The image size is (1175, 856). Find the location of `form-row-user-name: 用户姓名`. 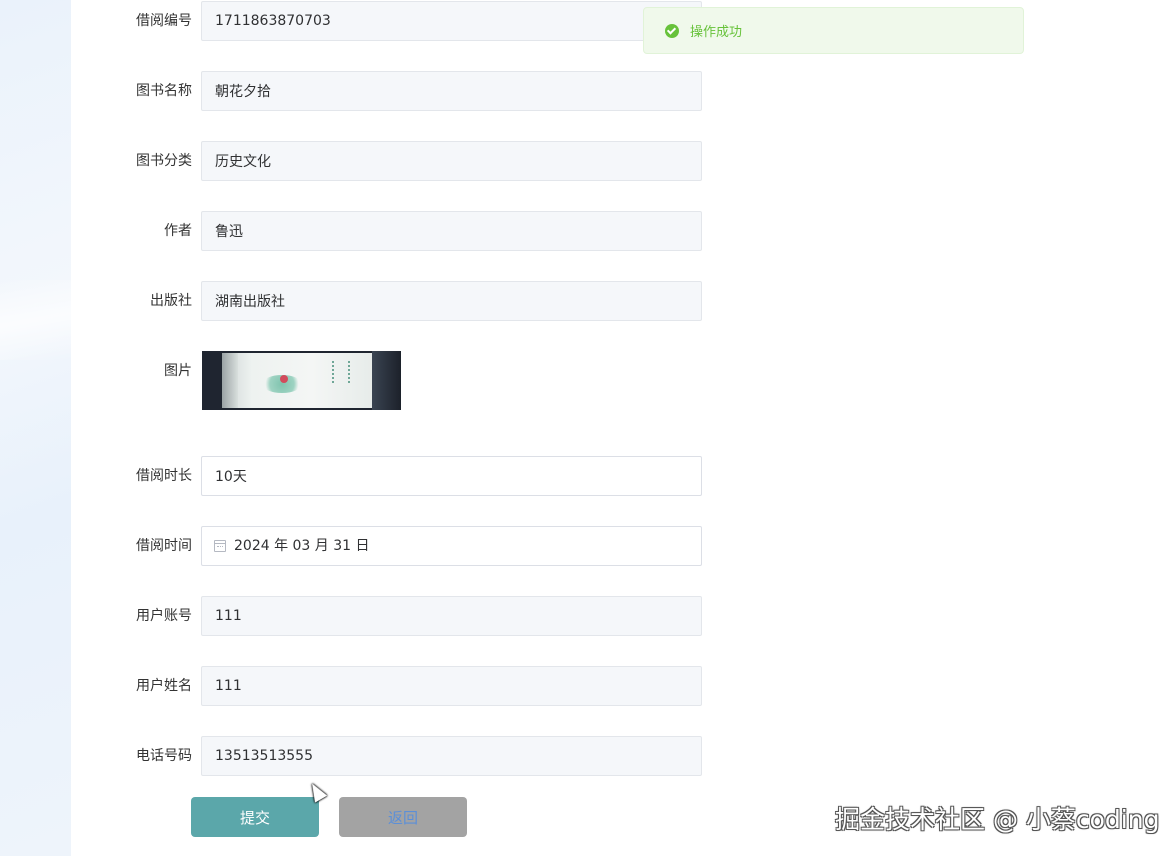

form-row-user-name: 用户姓名 is located at coordinates (355, 686).